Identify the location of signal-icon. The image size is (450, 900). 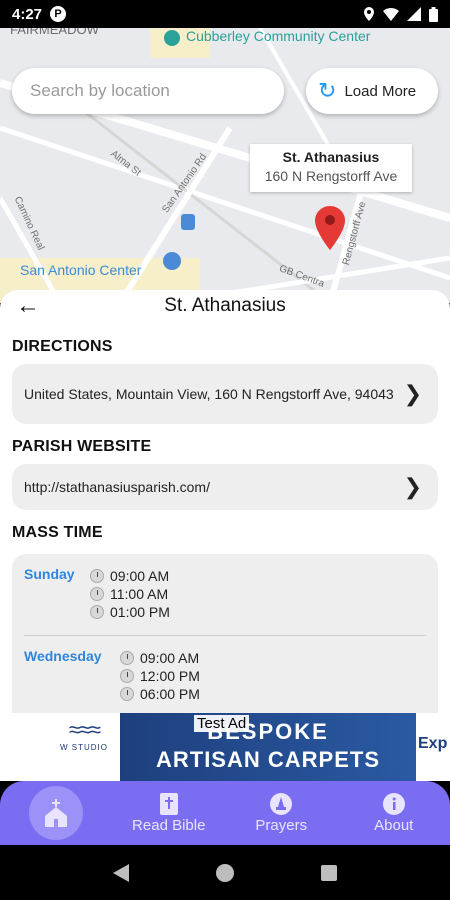
(414, 14).